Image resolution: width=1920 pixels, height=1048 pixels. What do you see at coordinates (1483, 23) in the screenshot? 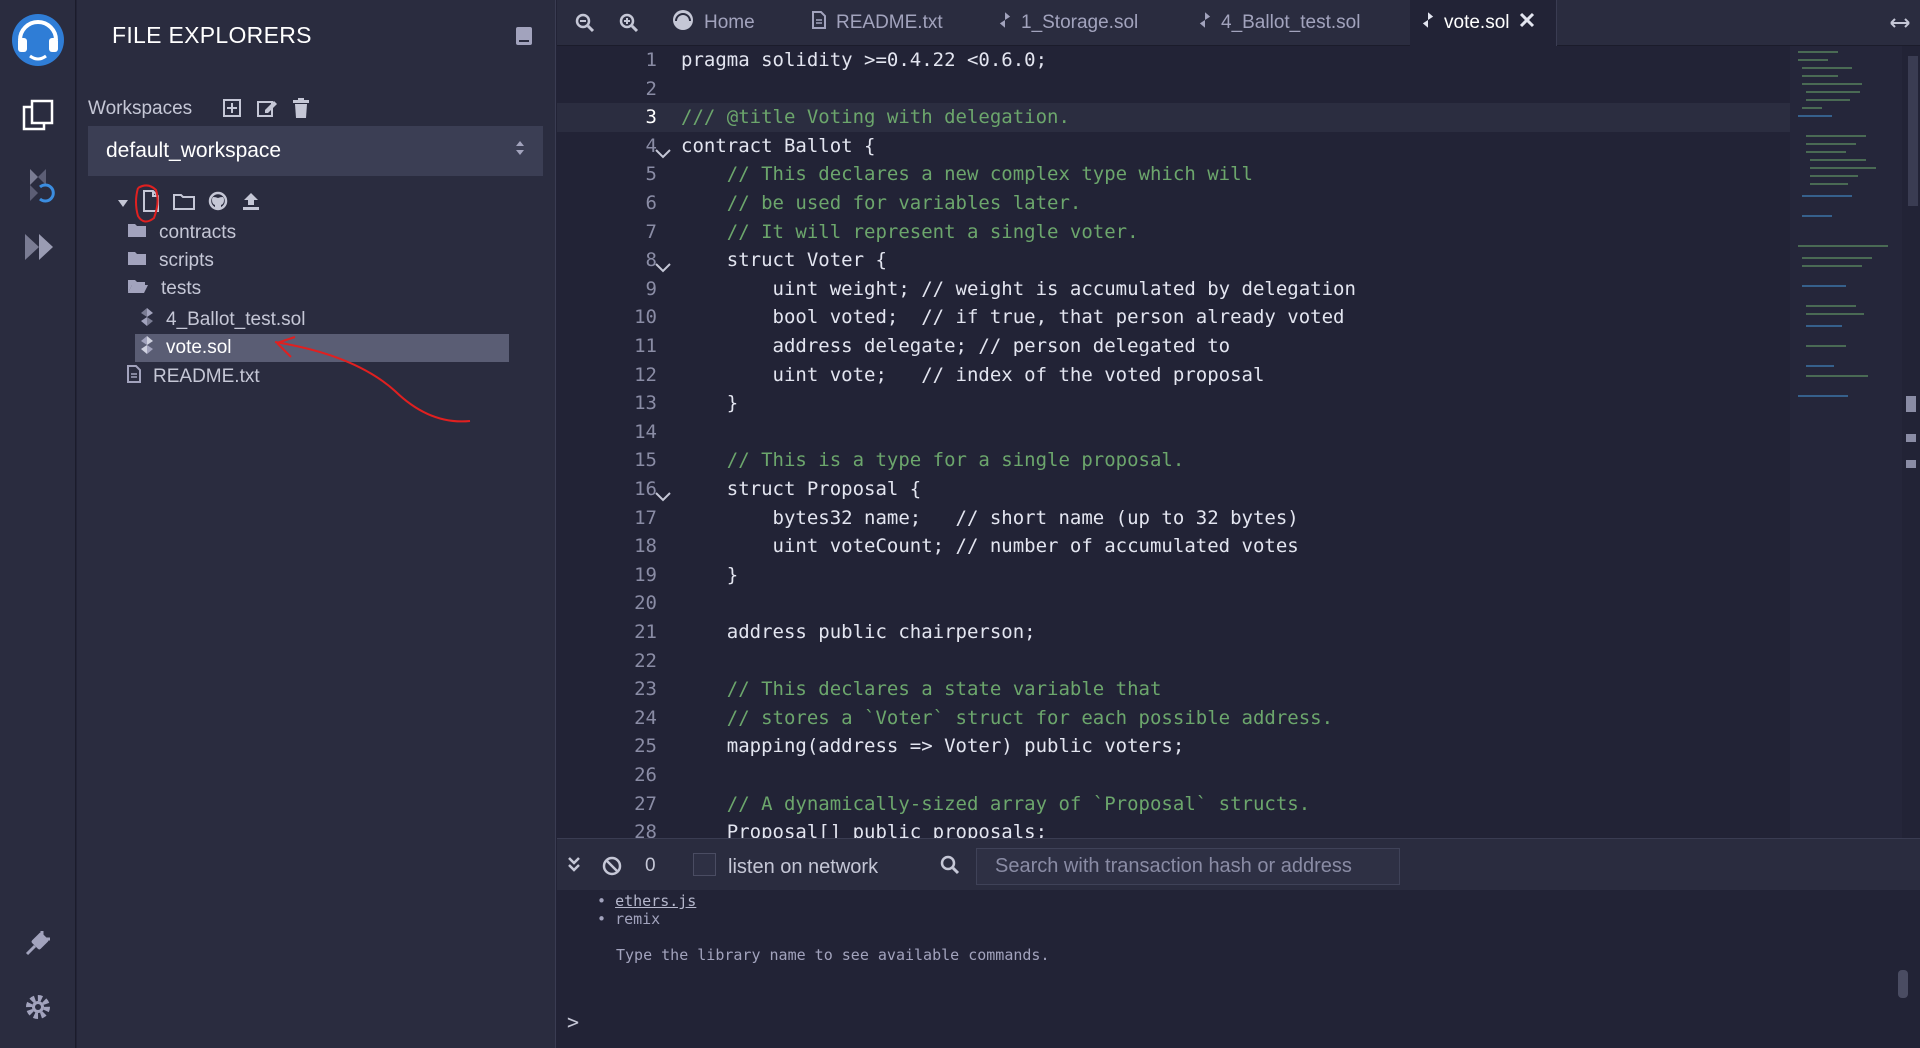
I see `tab-vote-sol: vote.sol` at bounding box center [1483, 23].